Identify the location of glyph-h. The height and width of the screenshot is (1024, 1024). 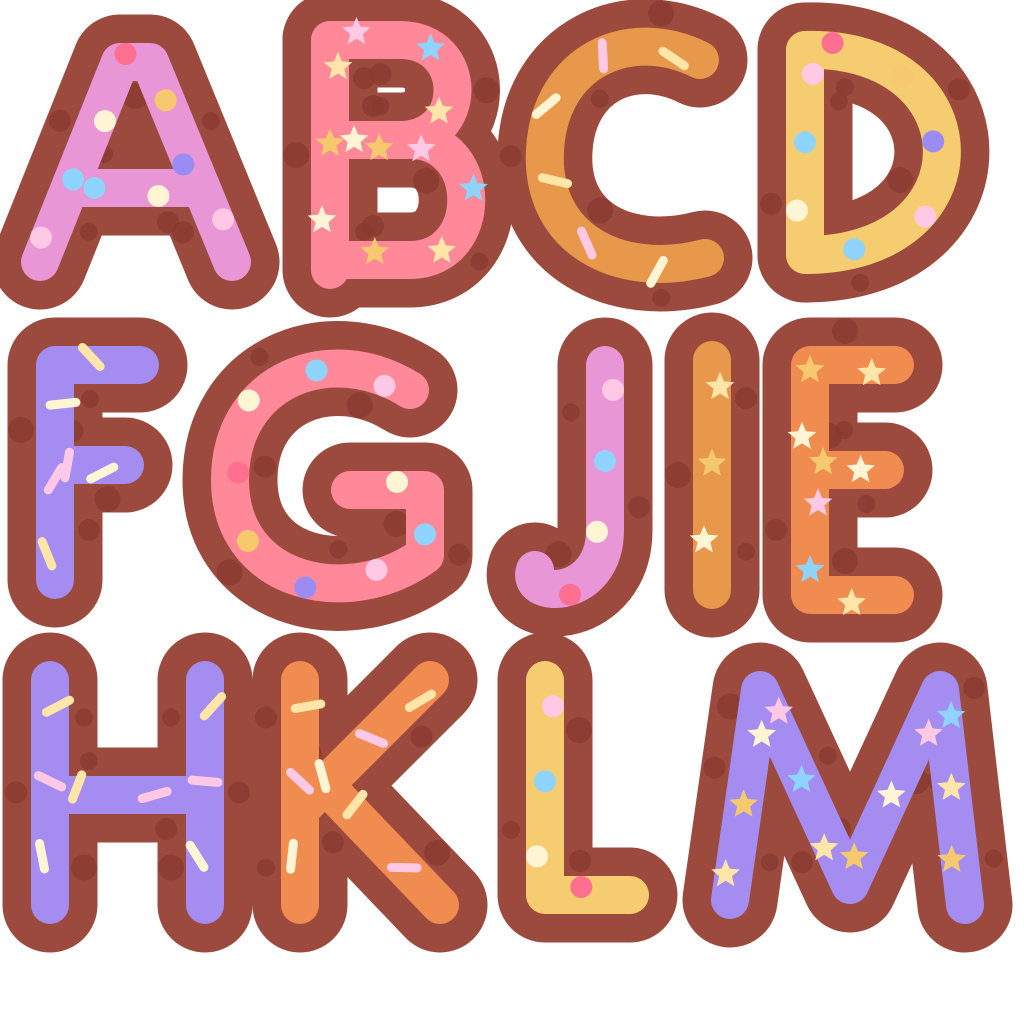
(129, 792).